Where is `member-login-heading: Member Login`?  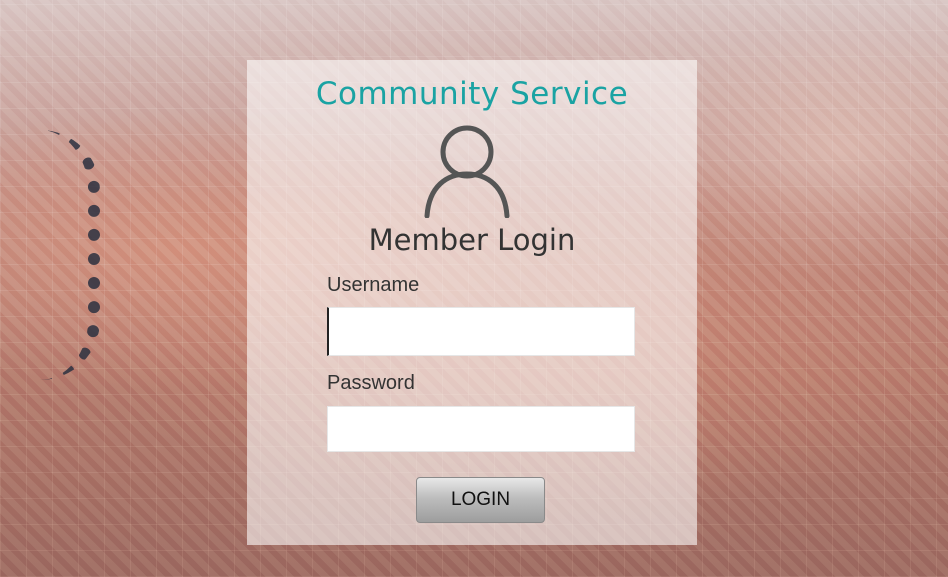
member-login-heading: Member Login is located at coordinates (472, 240).